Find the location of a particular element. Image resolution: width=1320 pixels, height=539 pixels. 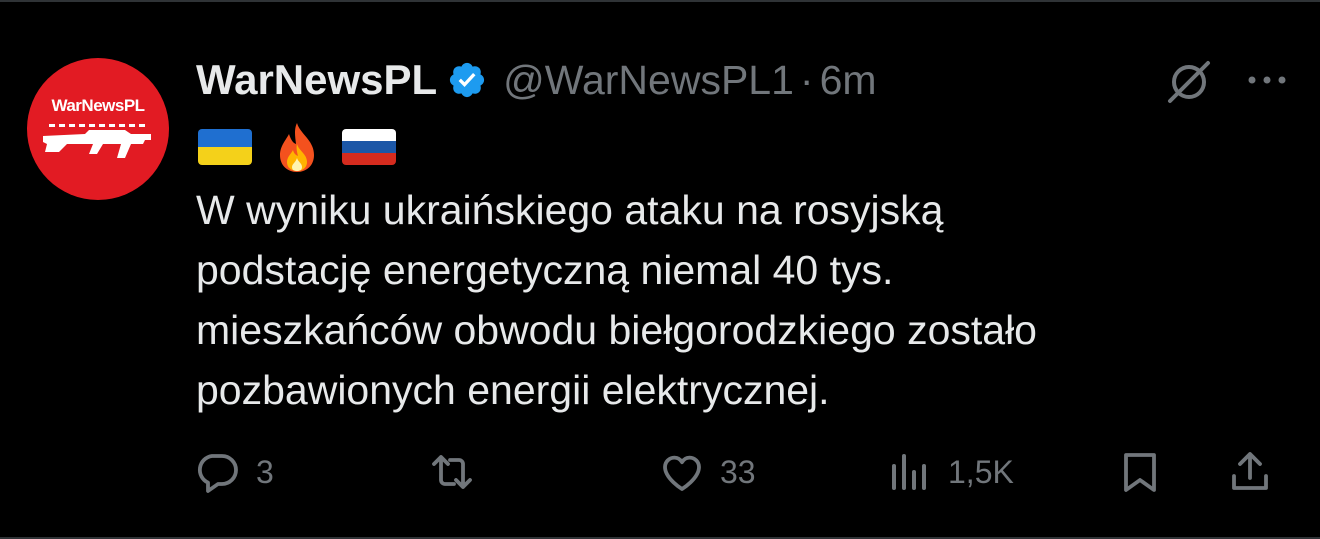

views-count: 1,5K is located at coordinates (981, 471).